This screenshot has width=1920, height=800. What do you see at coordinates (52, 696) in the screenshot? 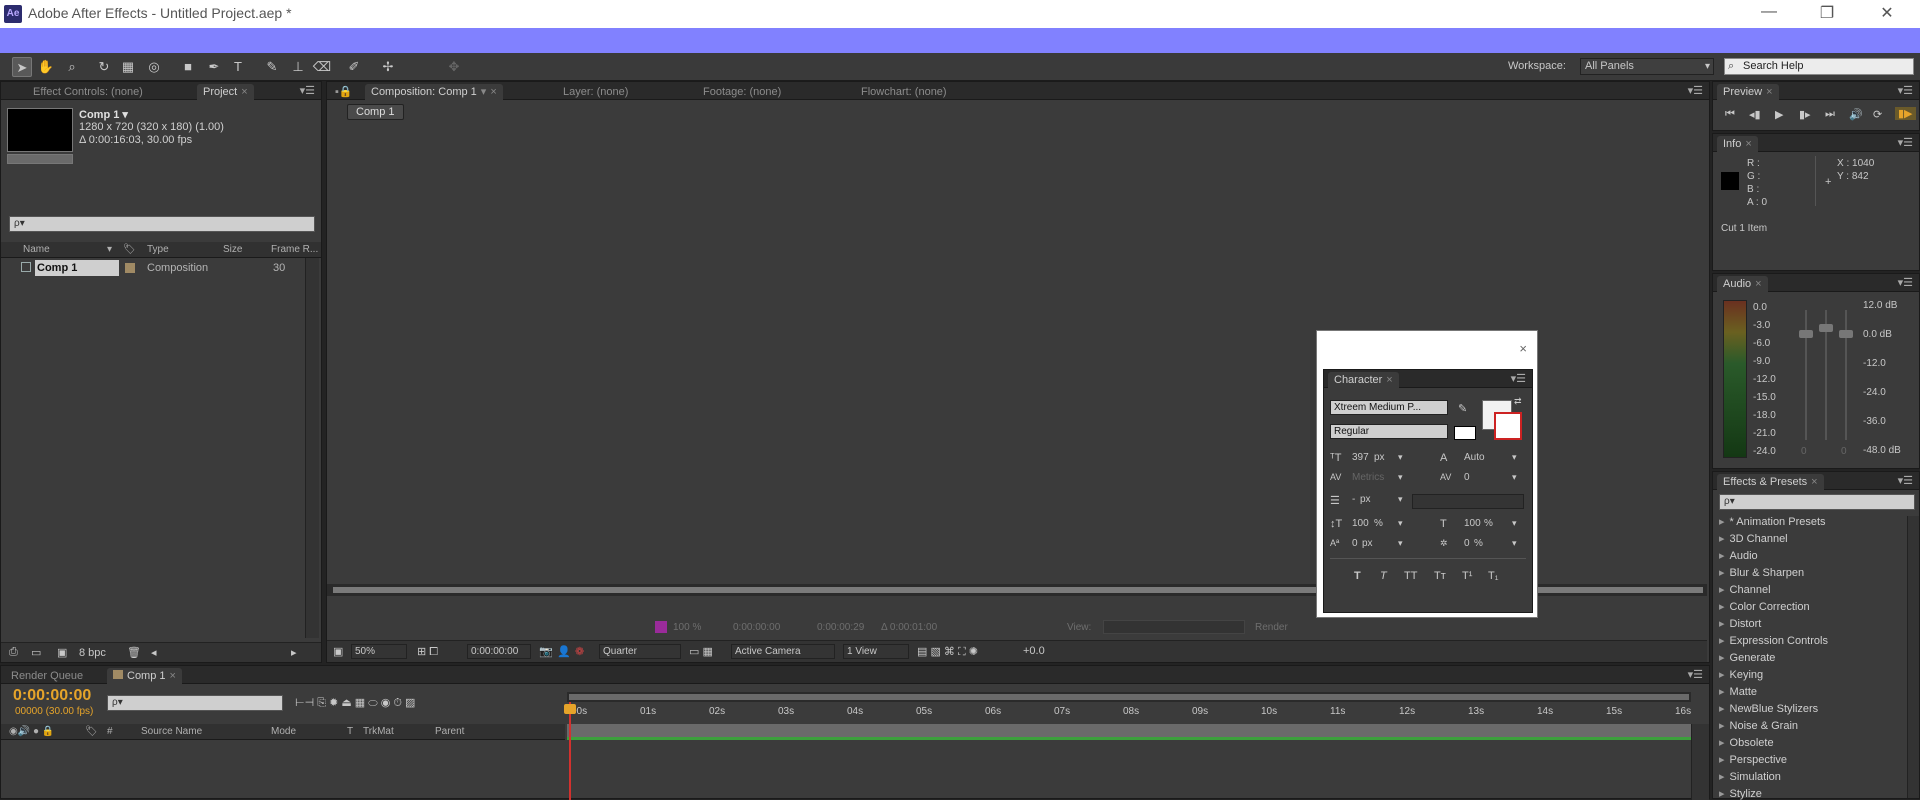
I see `timeline-timecode: 0:00:00:00` at bounding box center [52, 696].